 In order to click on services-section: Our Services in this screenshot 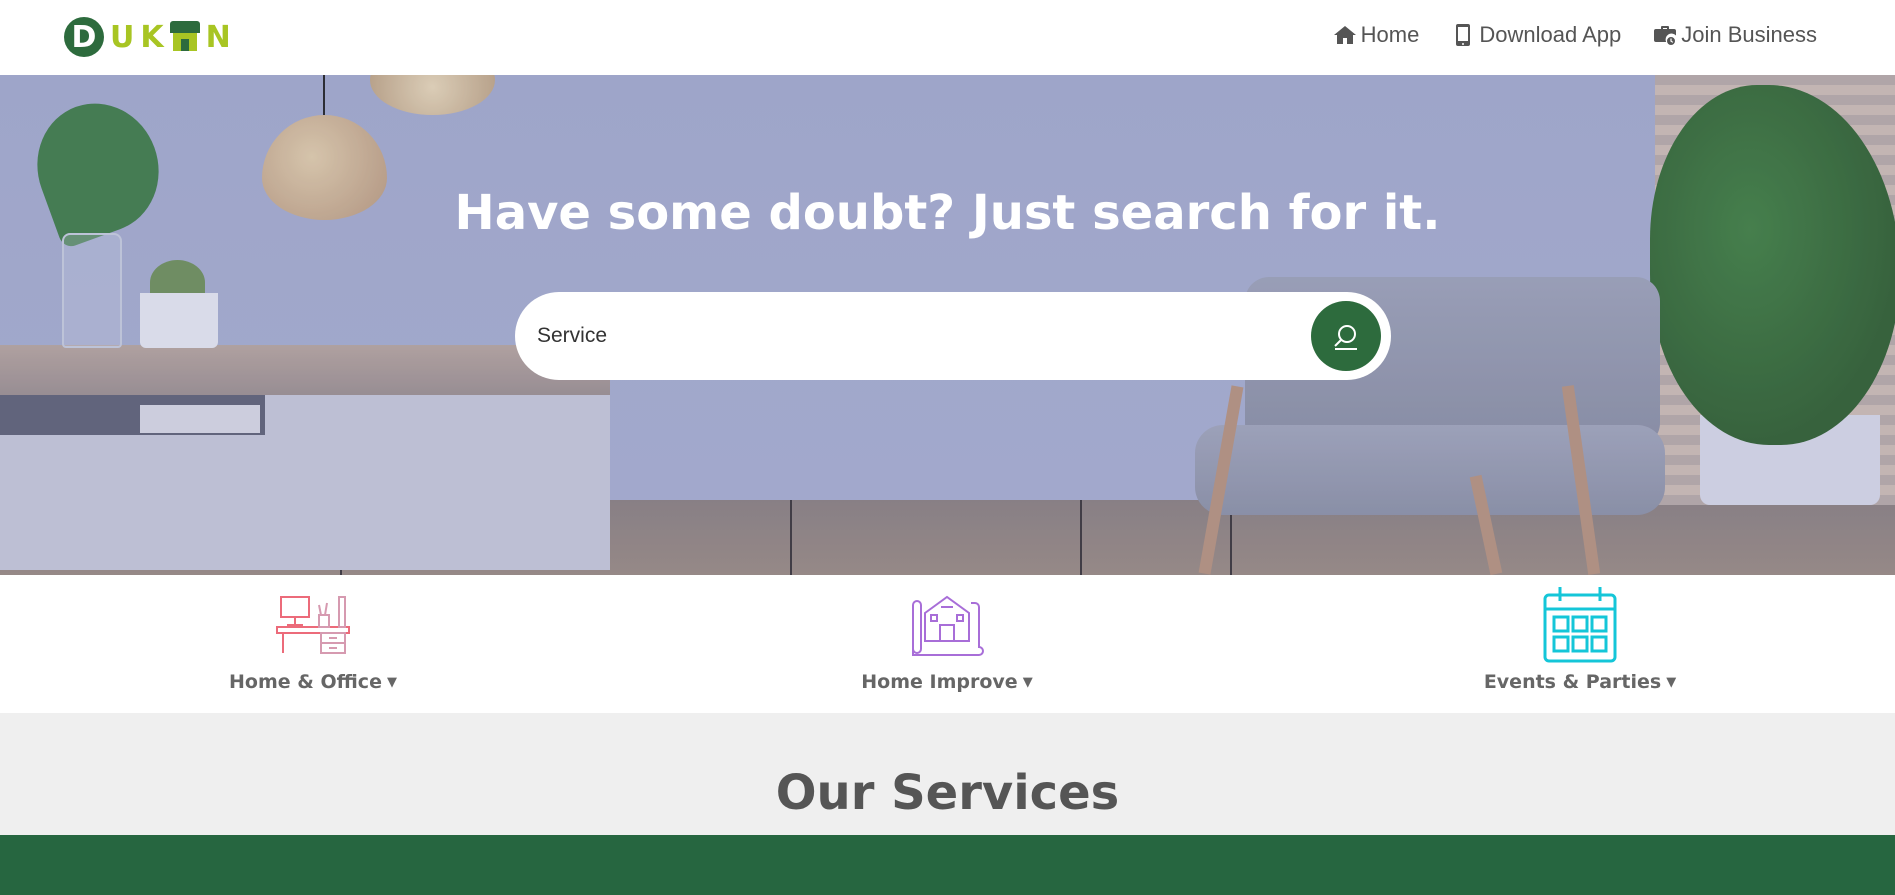, I will do `click(947, 774)`.